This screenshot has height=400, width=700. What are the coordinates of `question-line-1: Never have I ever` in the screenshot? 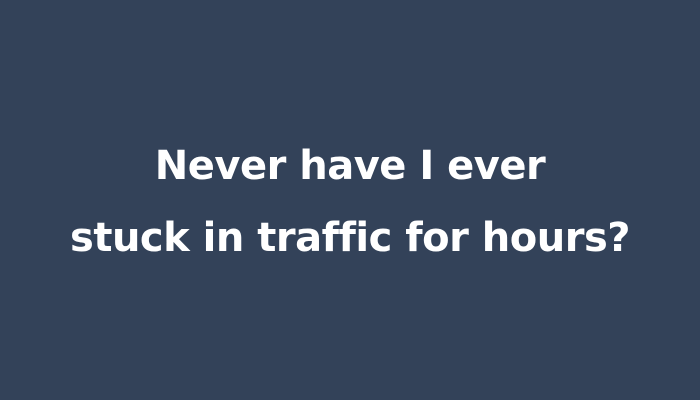 It's located at (350, 166).